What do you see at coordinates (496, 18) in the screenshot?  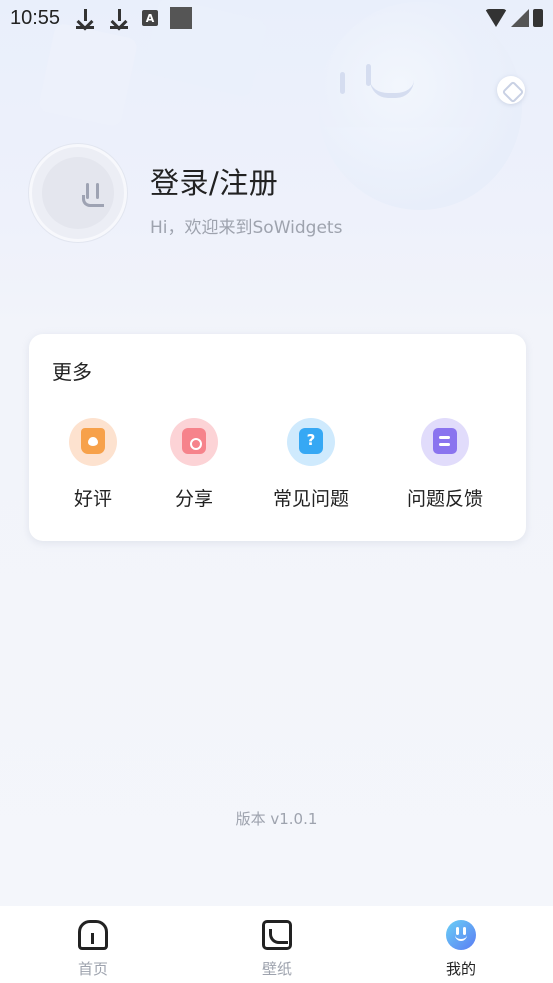 I see `wifi-icon` at bounding box center [496, 18].